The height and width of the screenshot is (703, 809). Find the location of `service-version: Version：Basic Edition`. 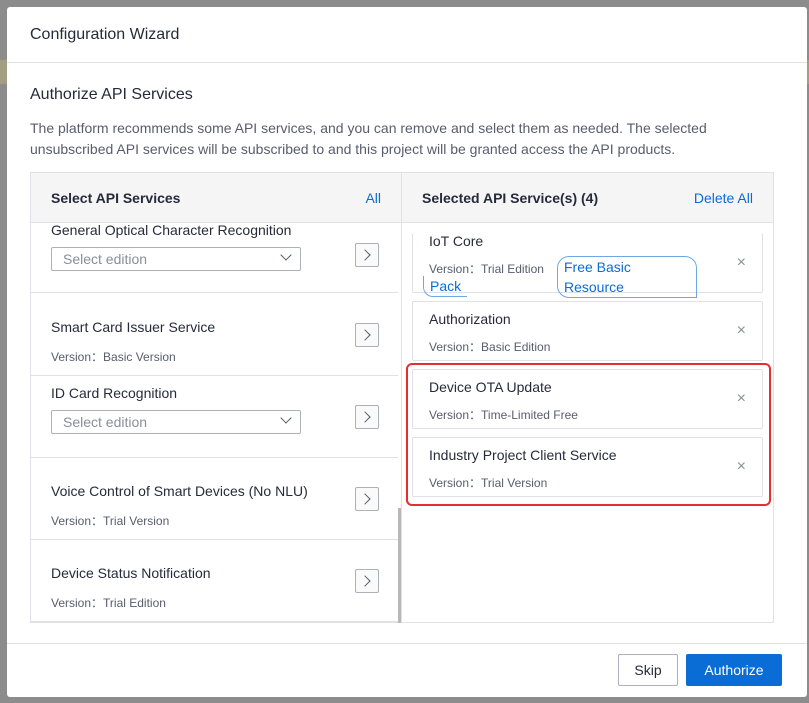

service-version: Version：Basic Edition is located at coordinates (490, 347).